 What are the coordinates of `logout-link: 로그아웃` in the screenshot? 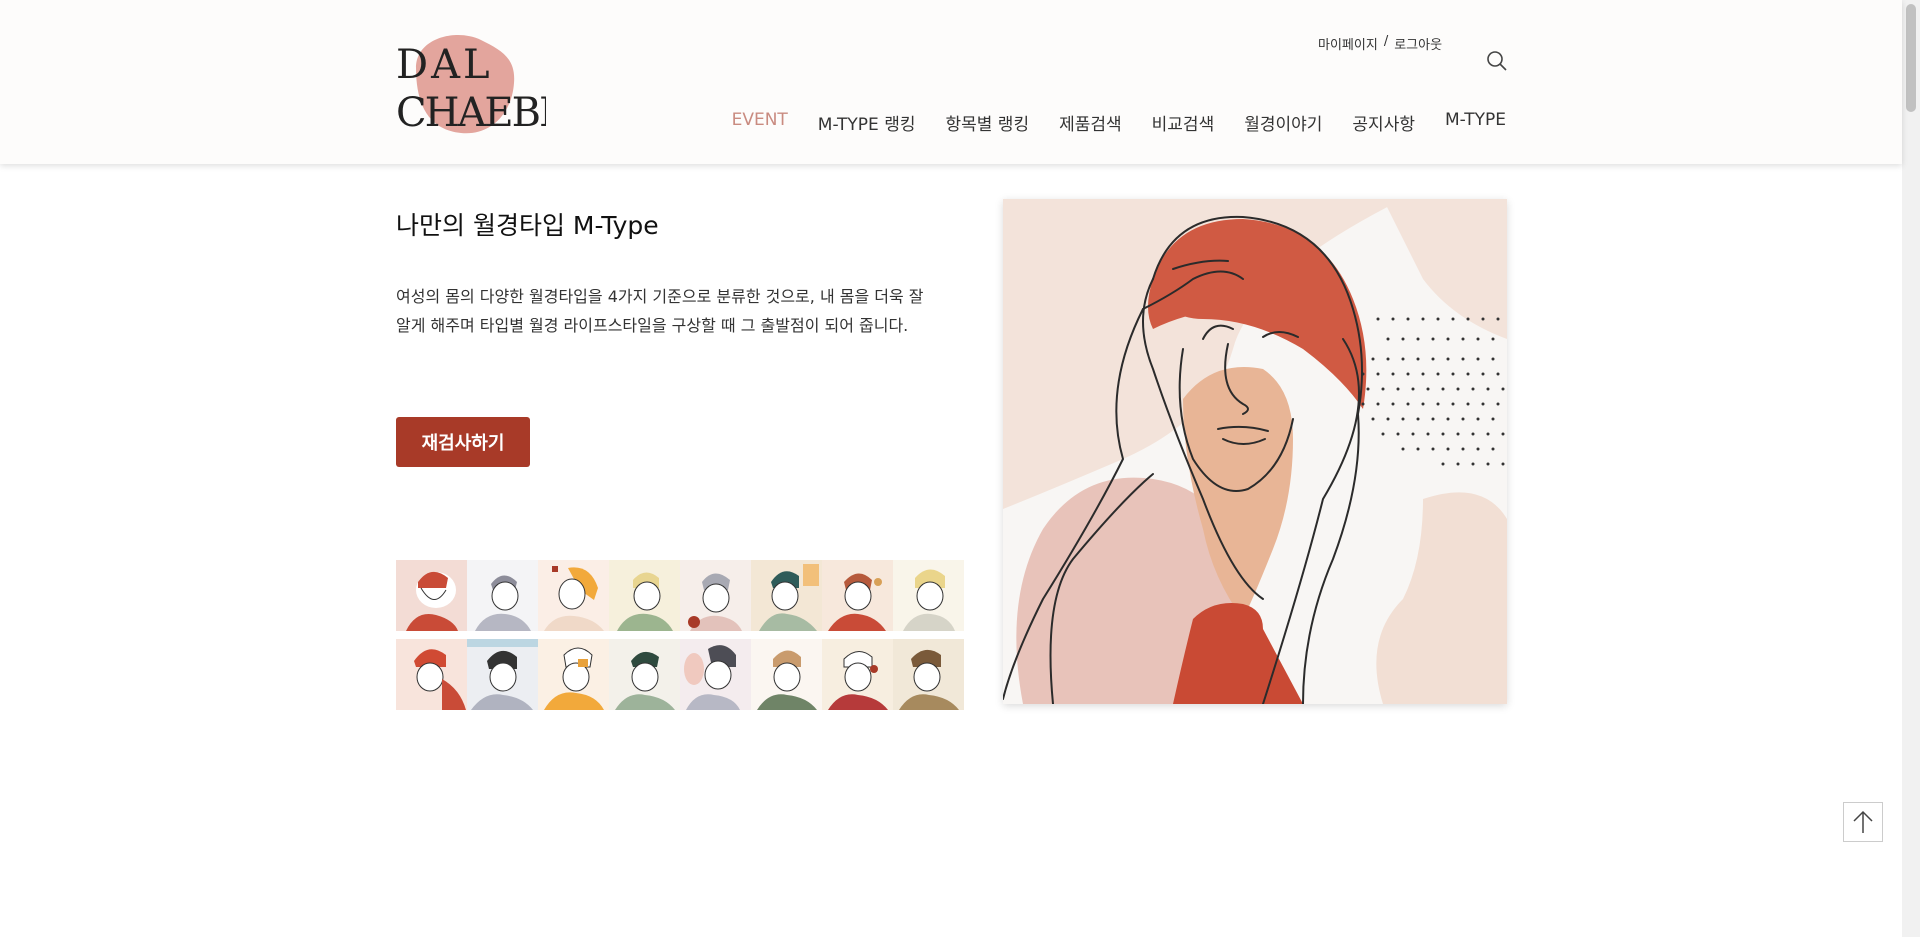 It's located at (1418, 43).